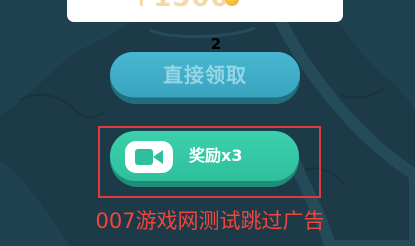 This screenshot has height=246, width=415. What do you see at coordinates (216, 44) in the screenshot?
I see `countdown-number: 2` at bounding box center [216, 44].